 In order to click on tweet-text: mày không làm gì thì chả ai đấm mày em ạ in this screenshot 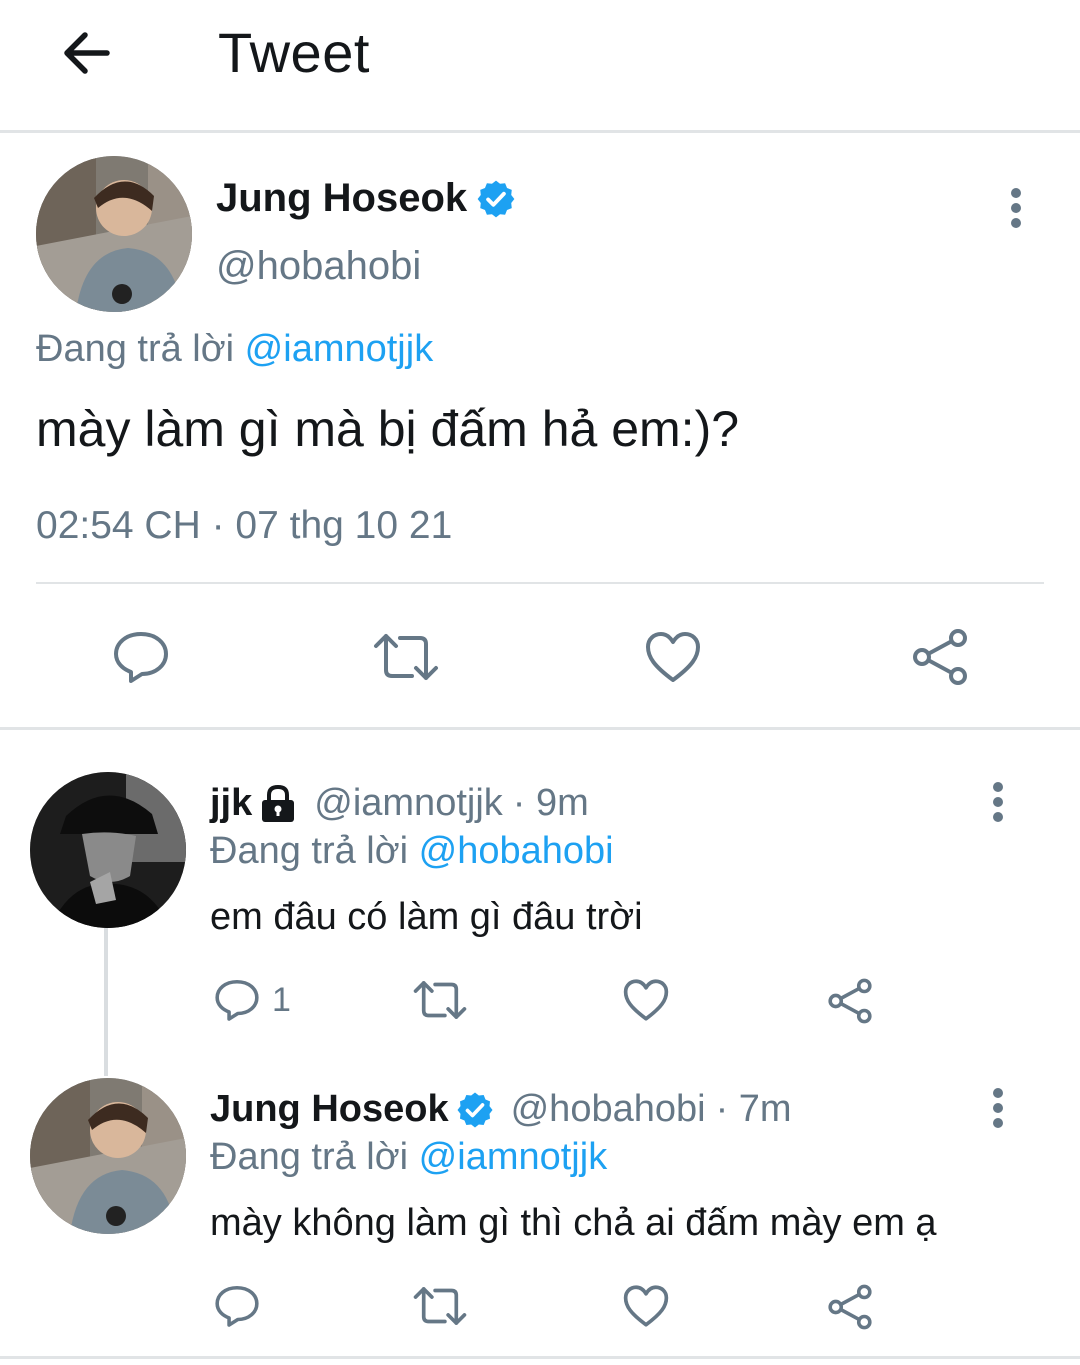, I will do `click(573, 1223)`.